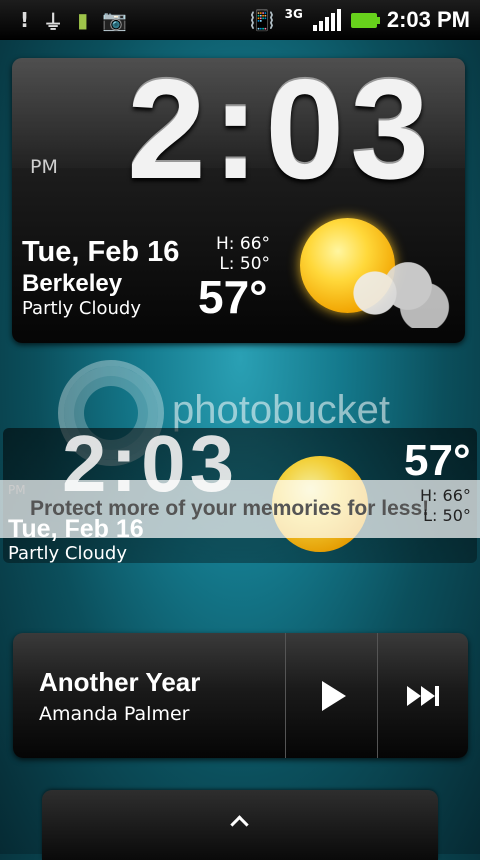 The image size is (480, 860). What do you see at coordinates (437, 460) in the screenshot?
I see `ghost-temp: 57°` at bounding box center [437, 460].